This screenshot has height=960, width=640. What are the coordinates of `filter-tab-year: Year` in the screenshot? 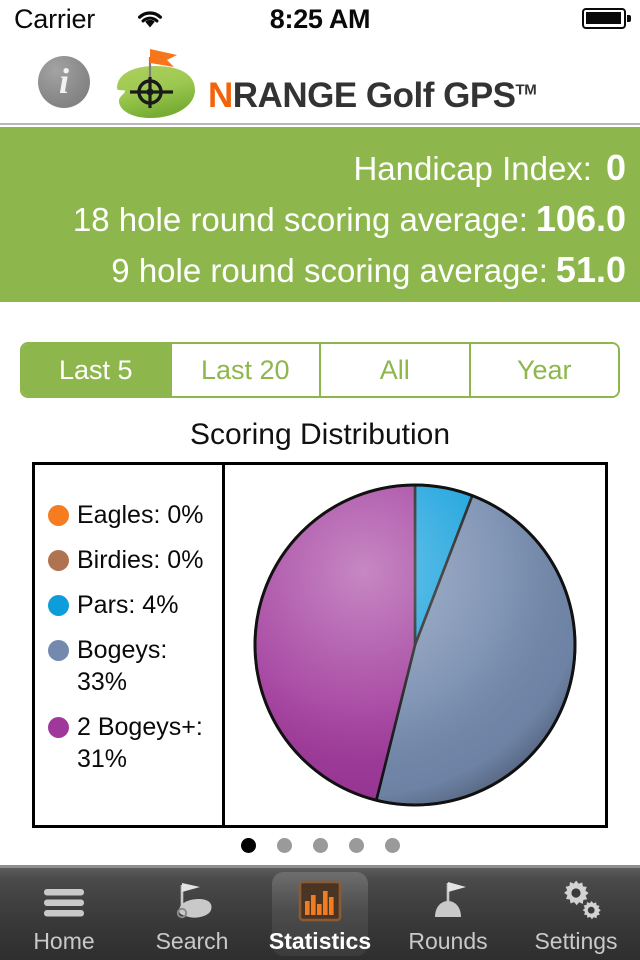 It's located at (544, 370).